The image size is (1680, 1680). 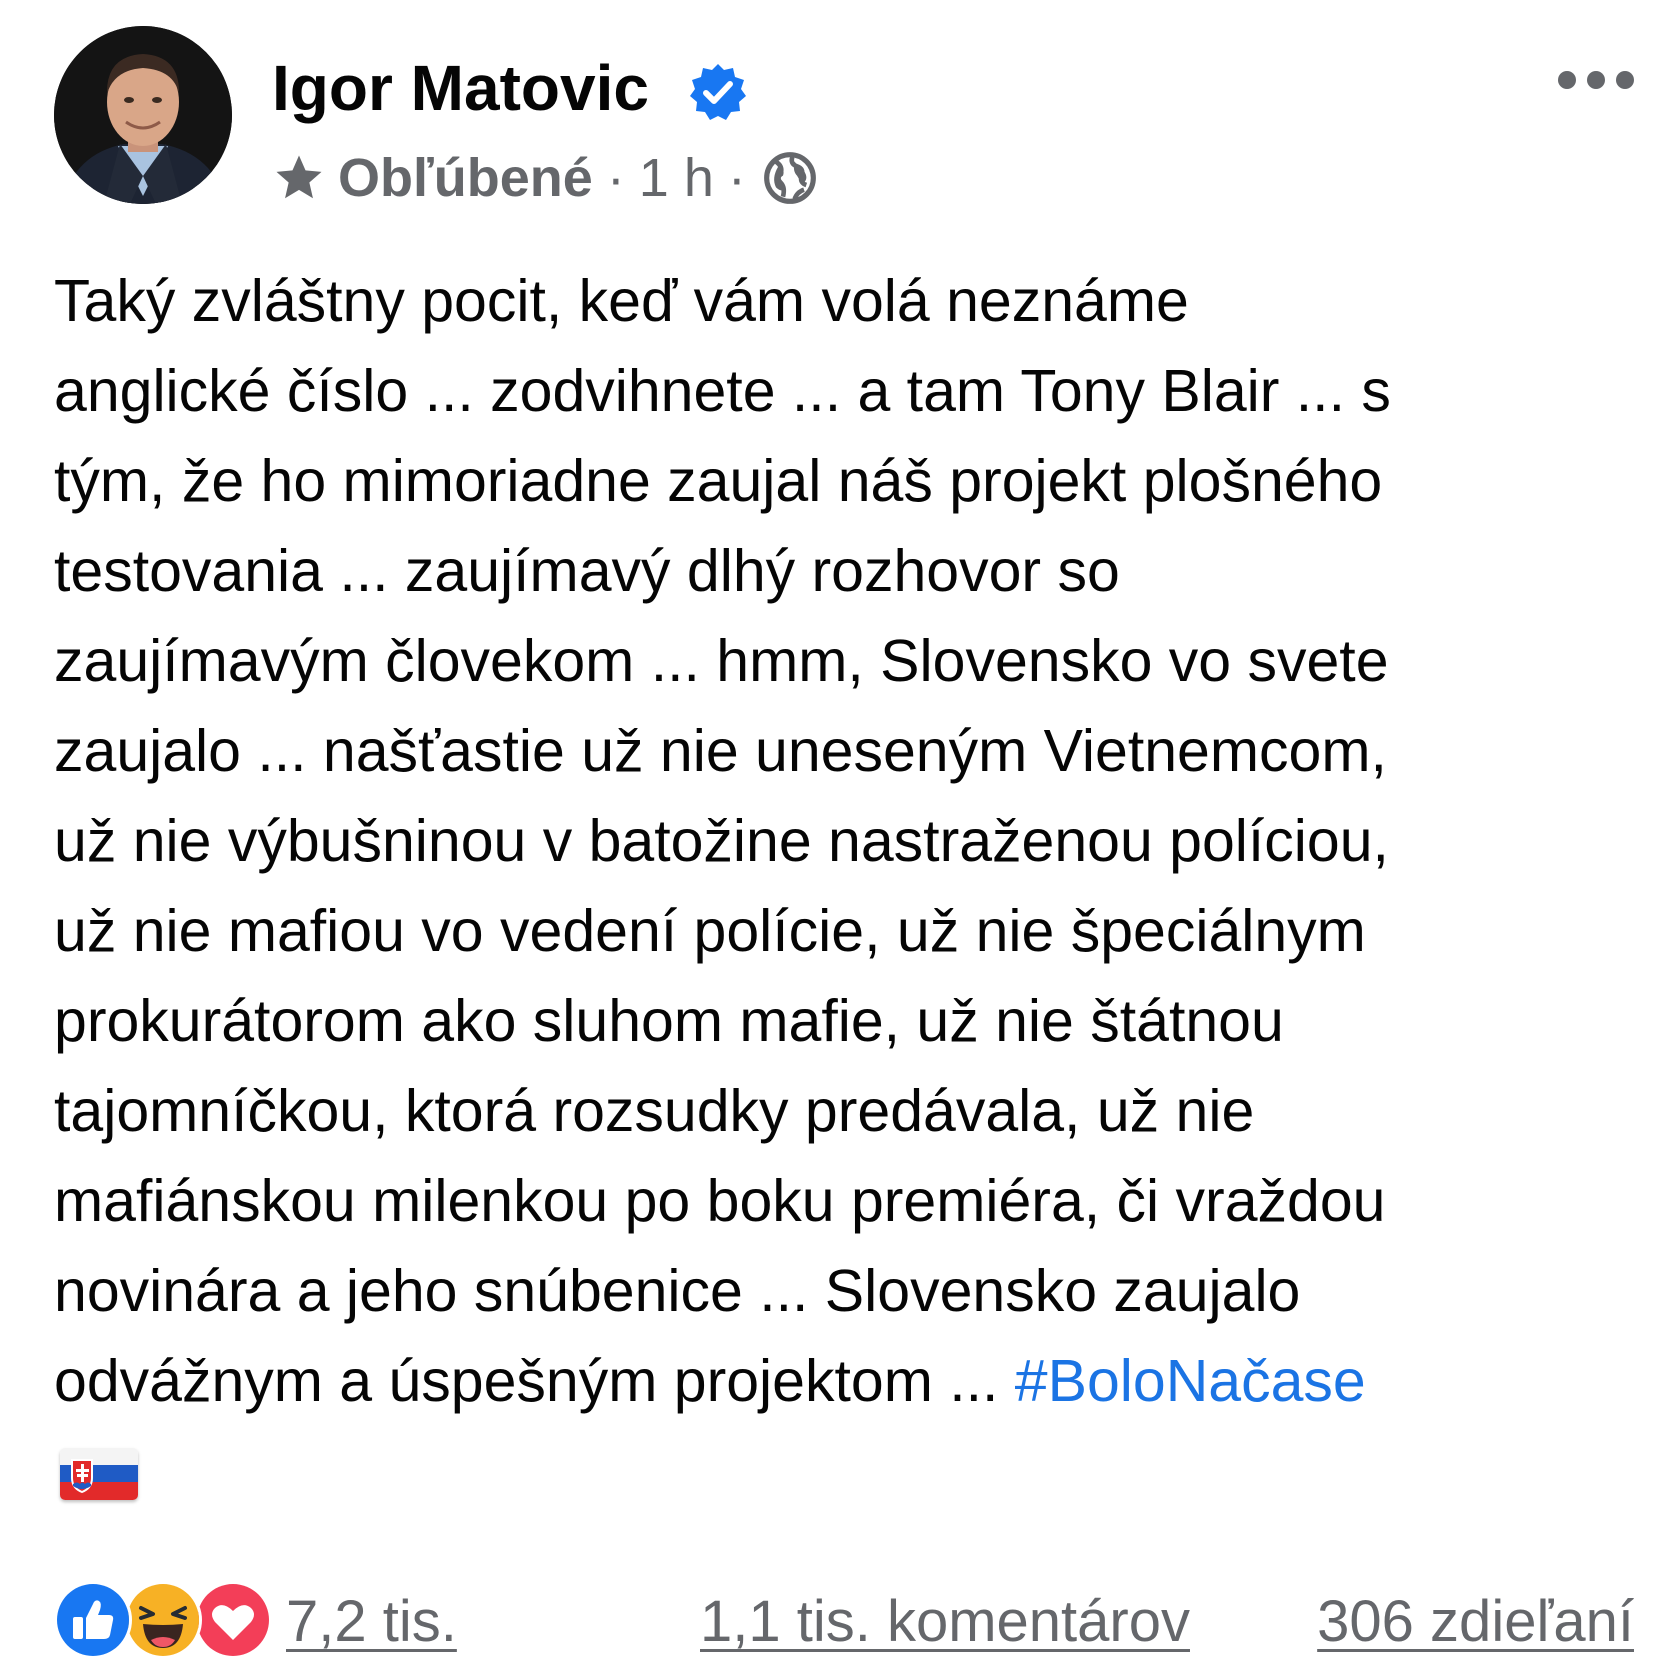 What do you see at coordinates (1475, 1622) in the screenshot?
I see `shares-count-link: 306 zdieľaní` at bounding box center [1475, 1622].